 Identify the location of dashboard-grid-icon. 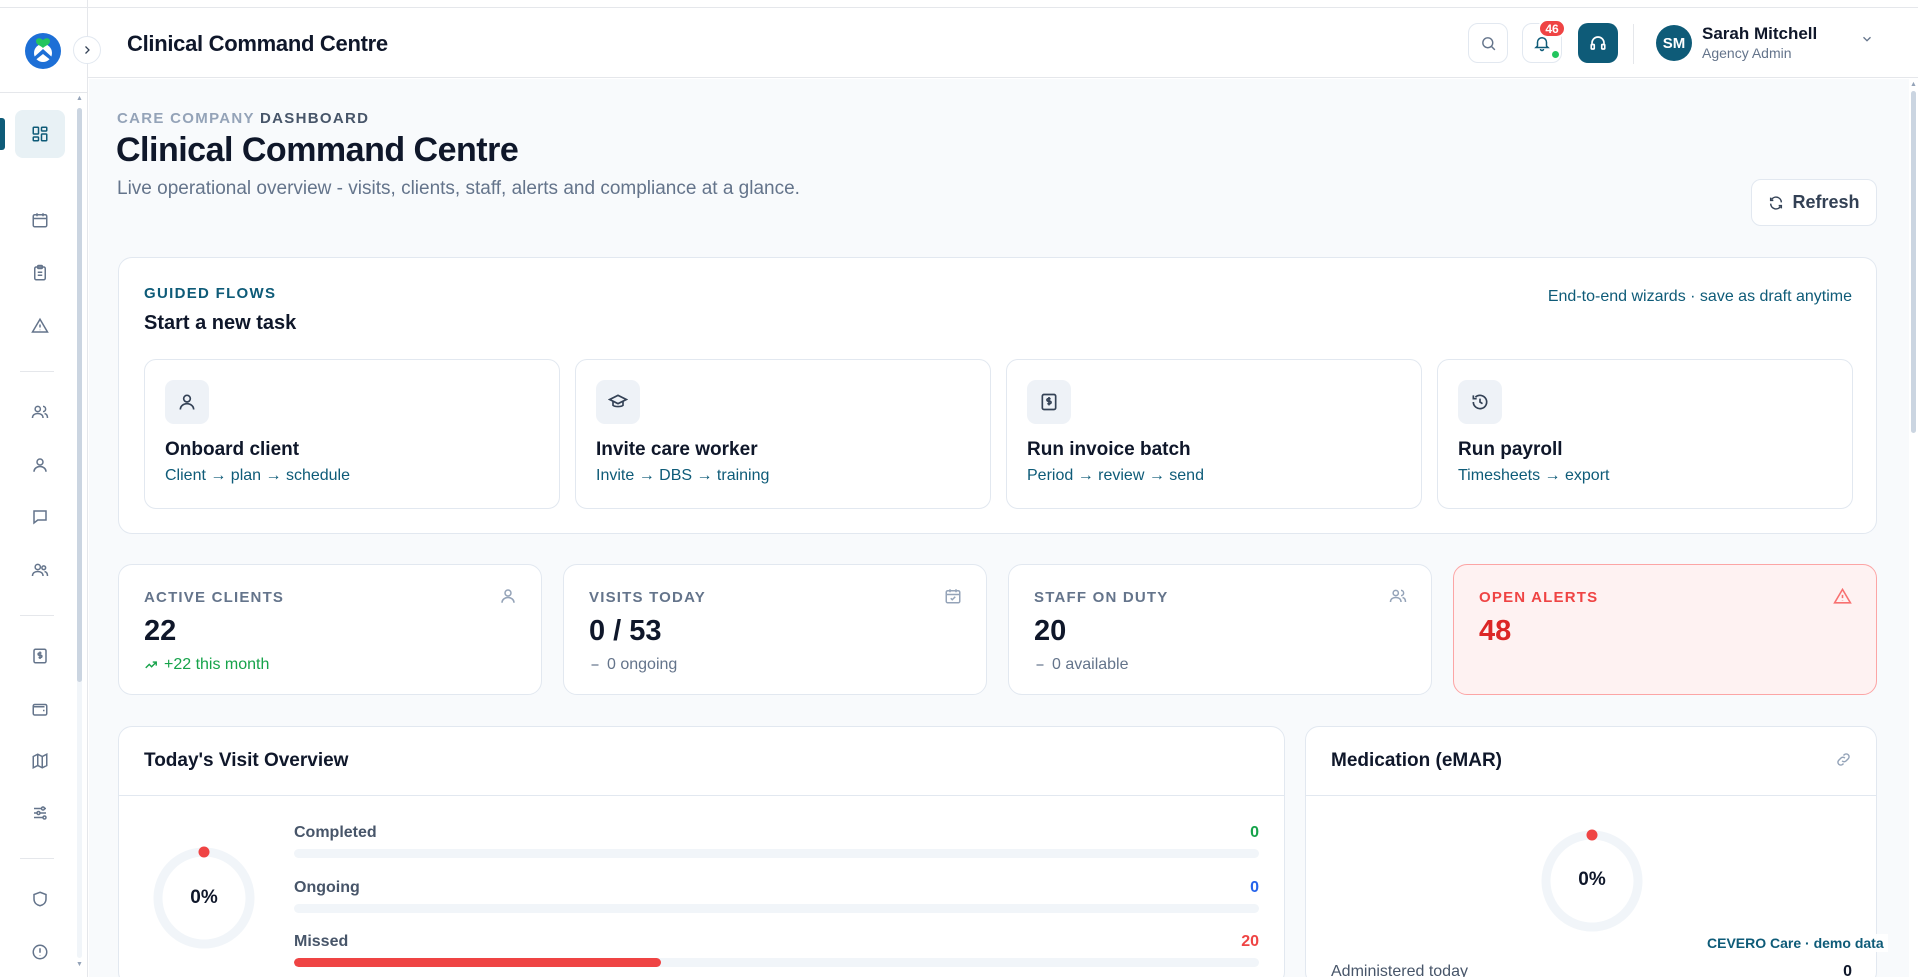
(40, 134).